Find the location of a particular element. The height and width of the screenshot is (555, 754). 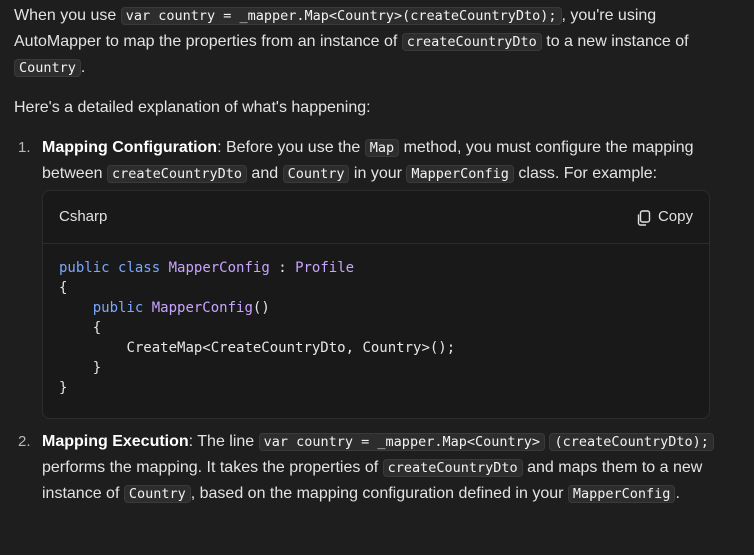

step-text: and is located at coordinates (264, 173).